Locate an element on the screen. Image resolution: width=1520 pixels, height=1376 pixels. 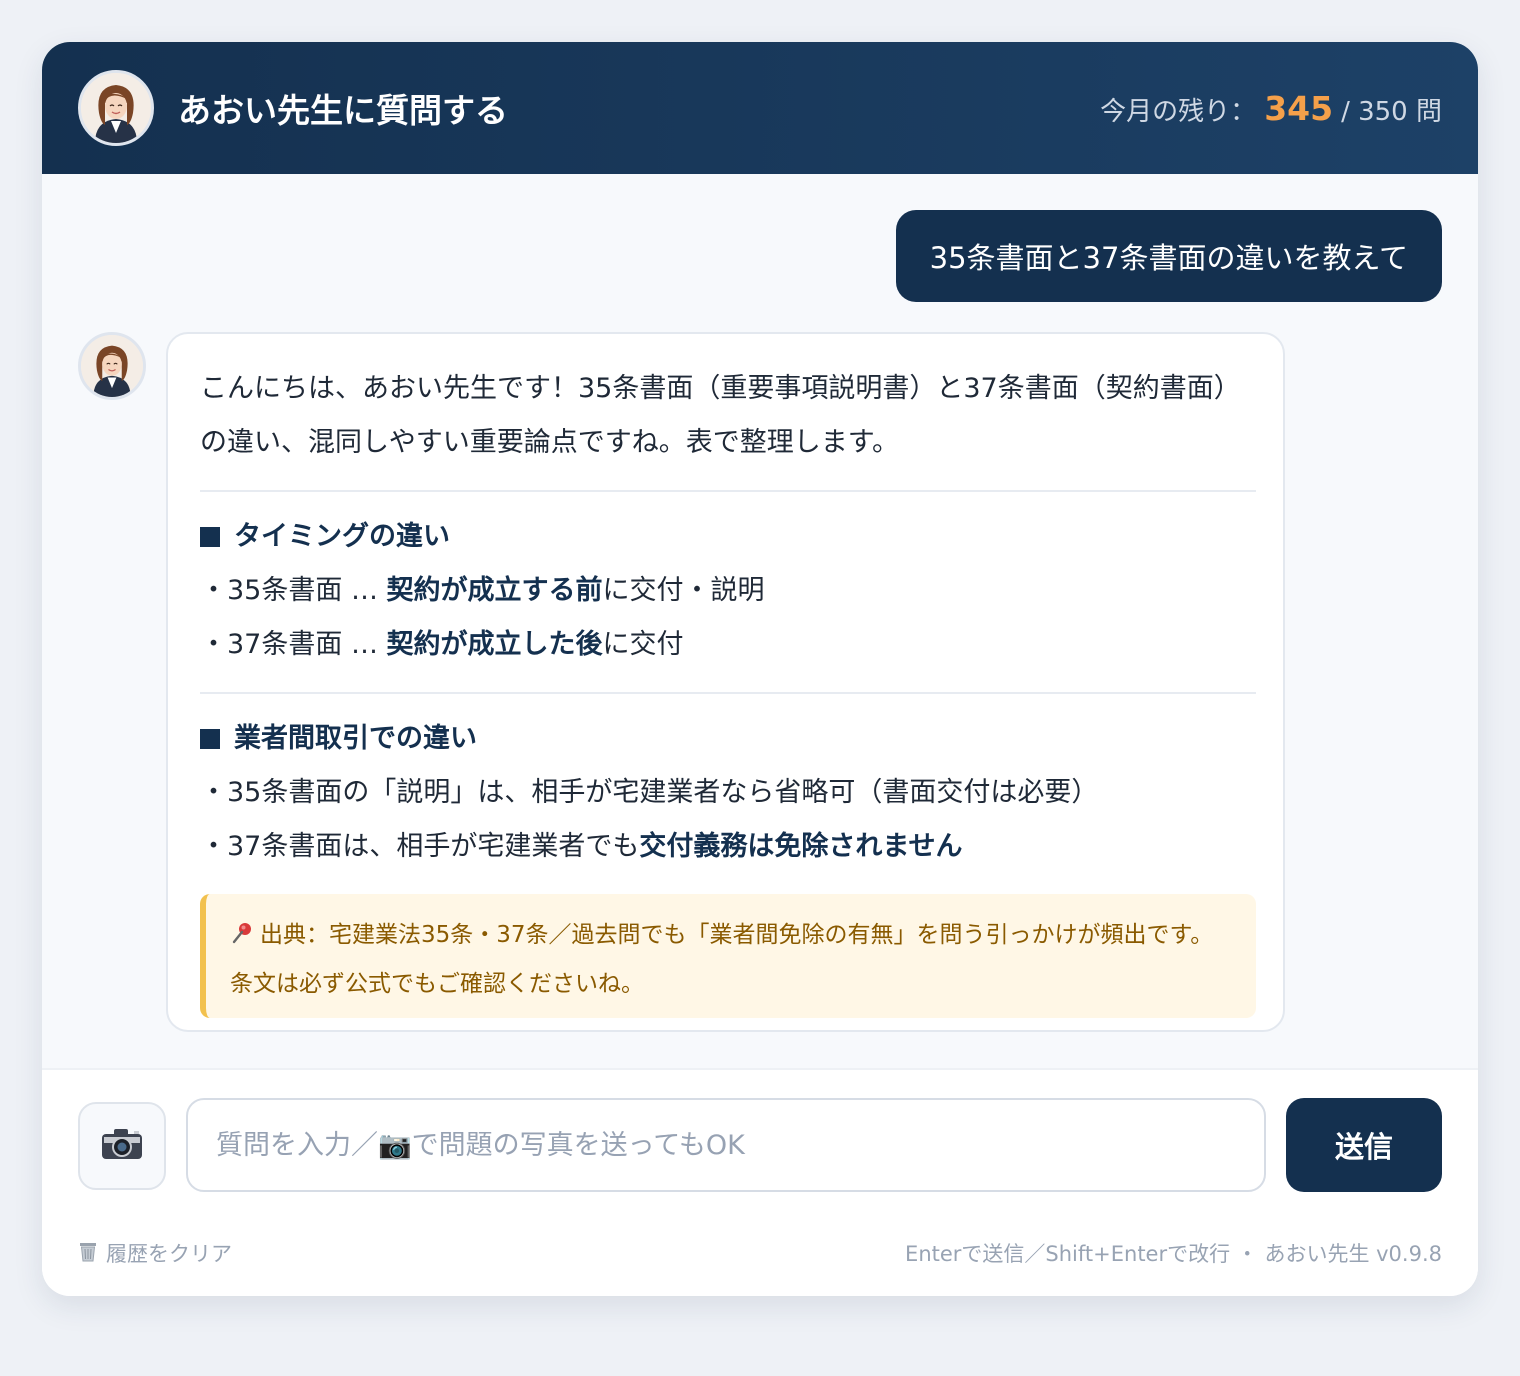
pushpin-icon is located at coordinates (242, 938).